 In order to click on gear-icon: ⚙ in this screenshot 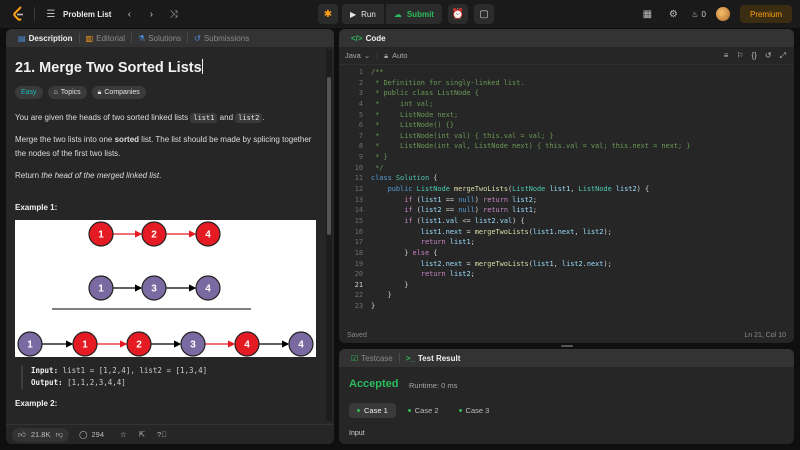, I will do `click(673, 14)`.